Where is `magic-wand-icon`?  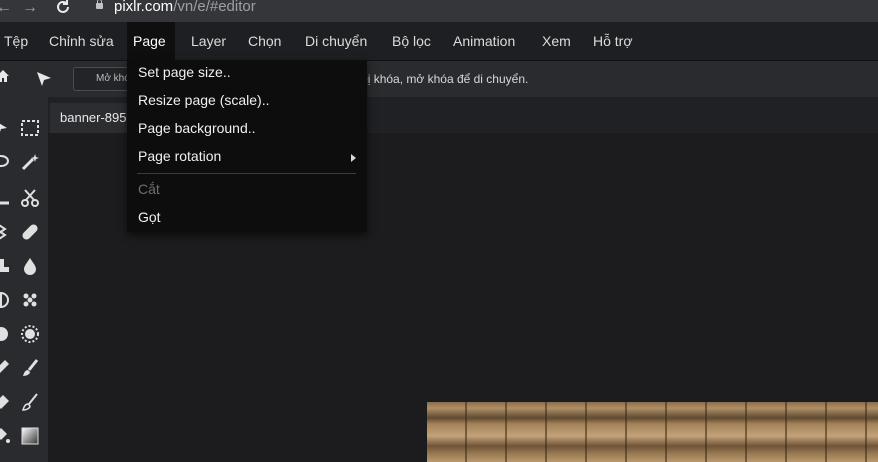
magic-wand-icon is located at coordinates (30, 162).